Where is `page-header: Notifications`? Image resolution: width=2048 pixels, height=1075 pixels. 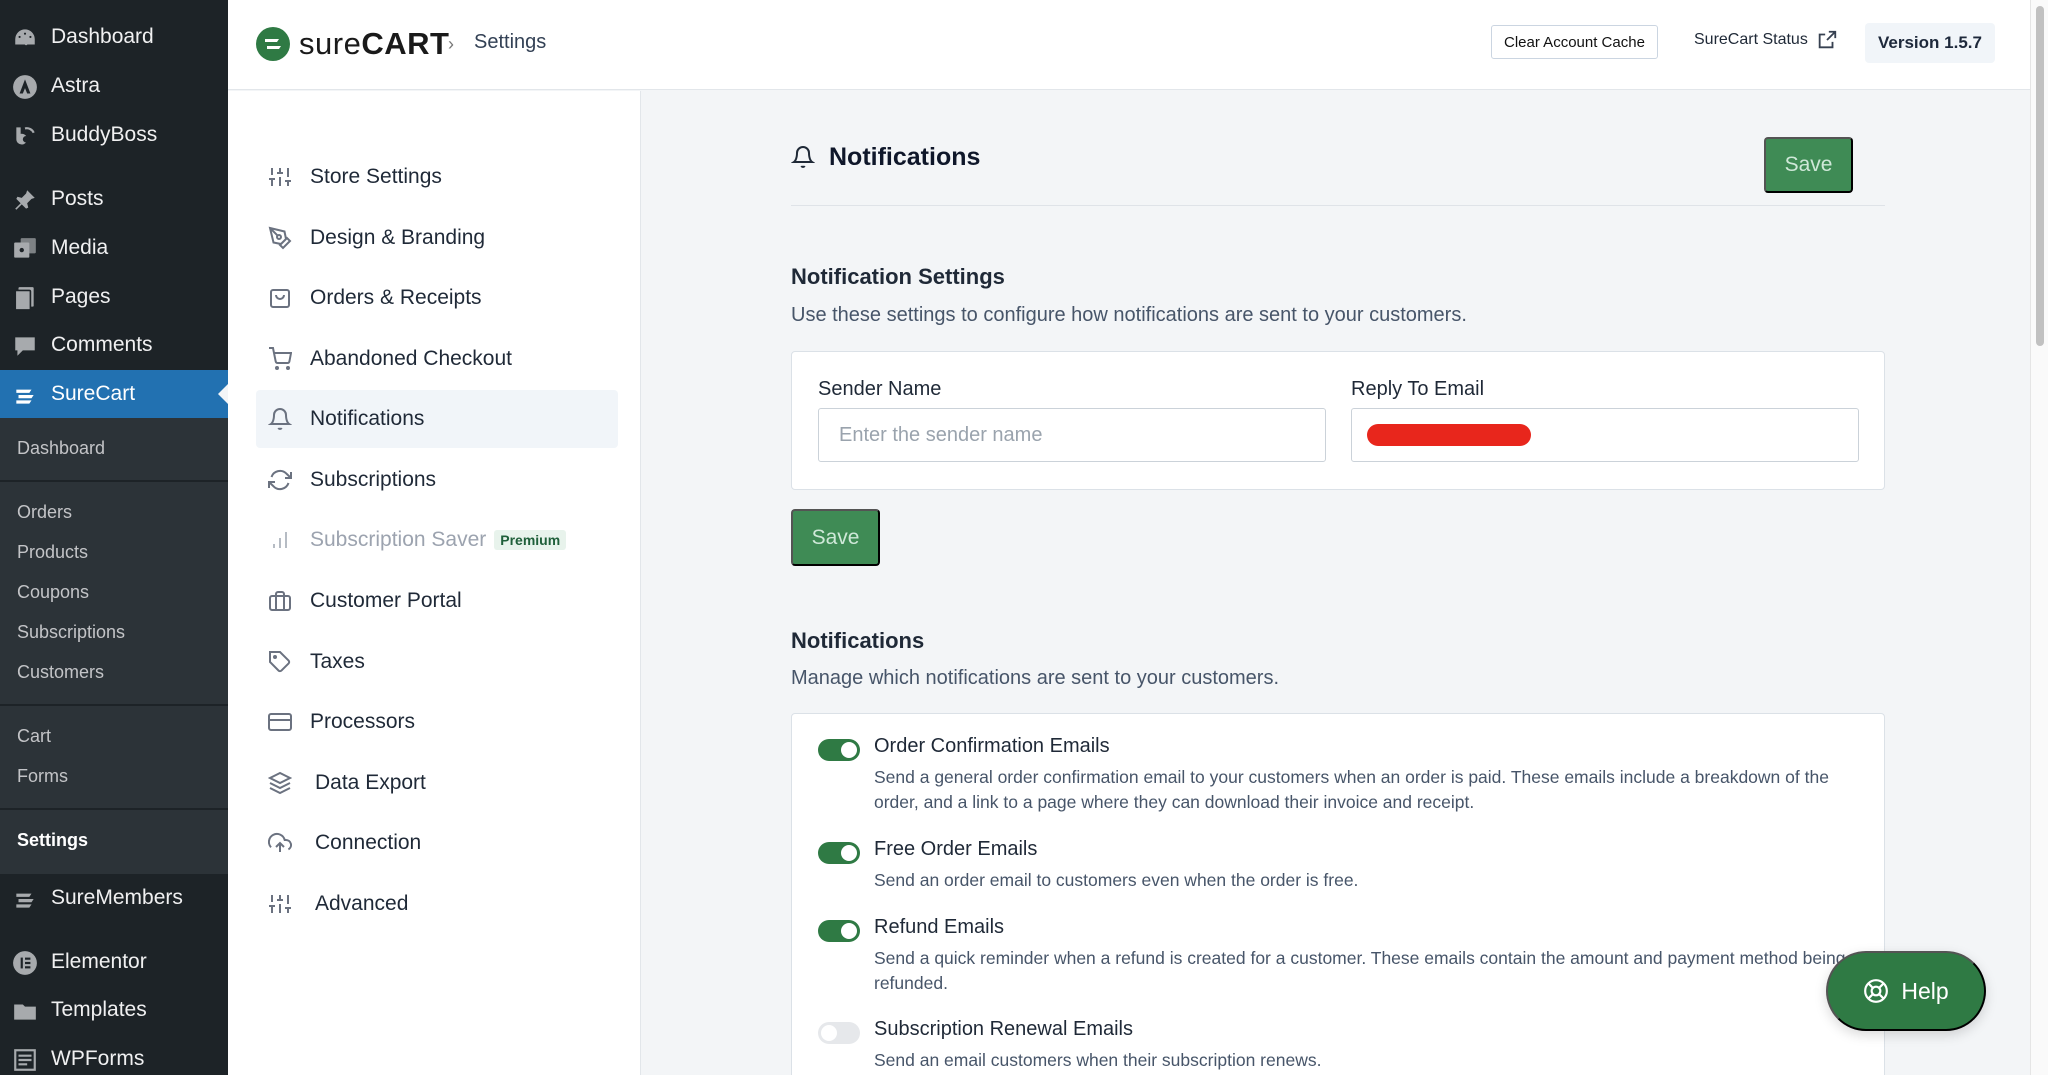
page-header: Notifications is located at coordinates (1338, 171).